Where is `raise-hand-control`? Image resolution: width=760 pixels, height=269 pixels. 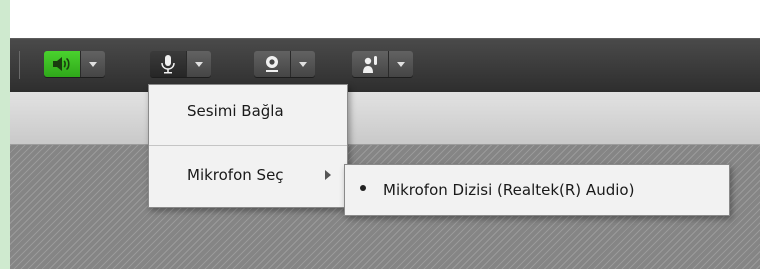
raise-hand-control is located at coordinates (382, 64).